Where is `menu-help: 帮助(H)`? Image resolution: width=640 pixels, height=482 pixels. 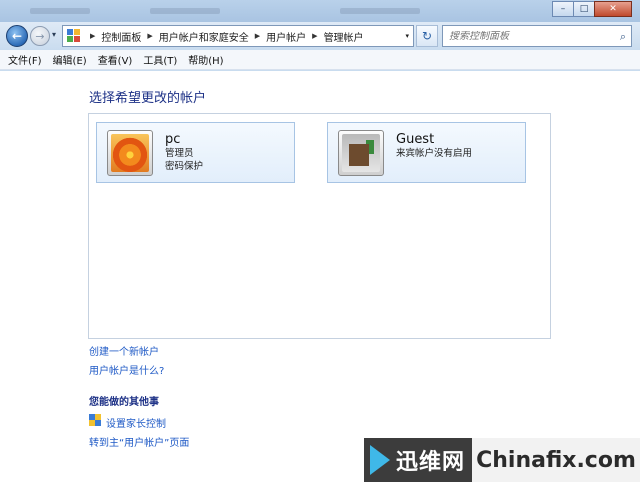
menu-help: 帮助(H) is located at coordinates (205, 59).